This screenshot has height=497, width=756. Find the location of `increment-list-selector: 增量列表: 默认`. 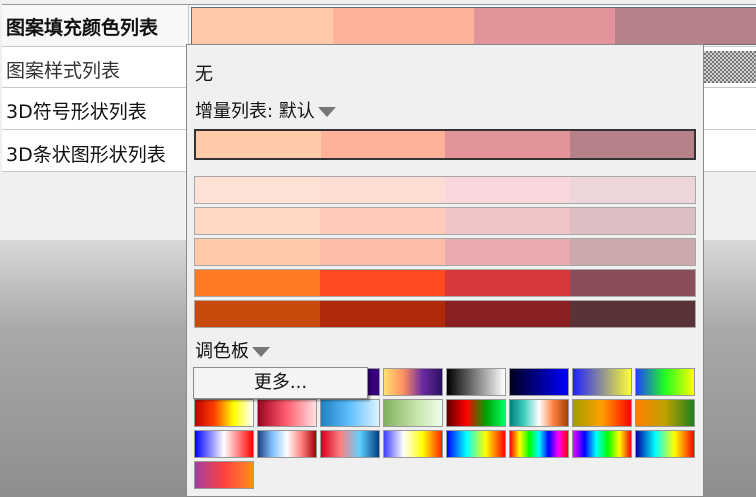

increment-list-selector: 增量列表: 默认 is located at coordinates (265, 110).